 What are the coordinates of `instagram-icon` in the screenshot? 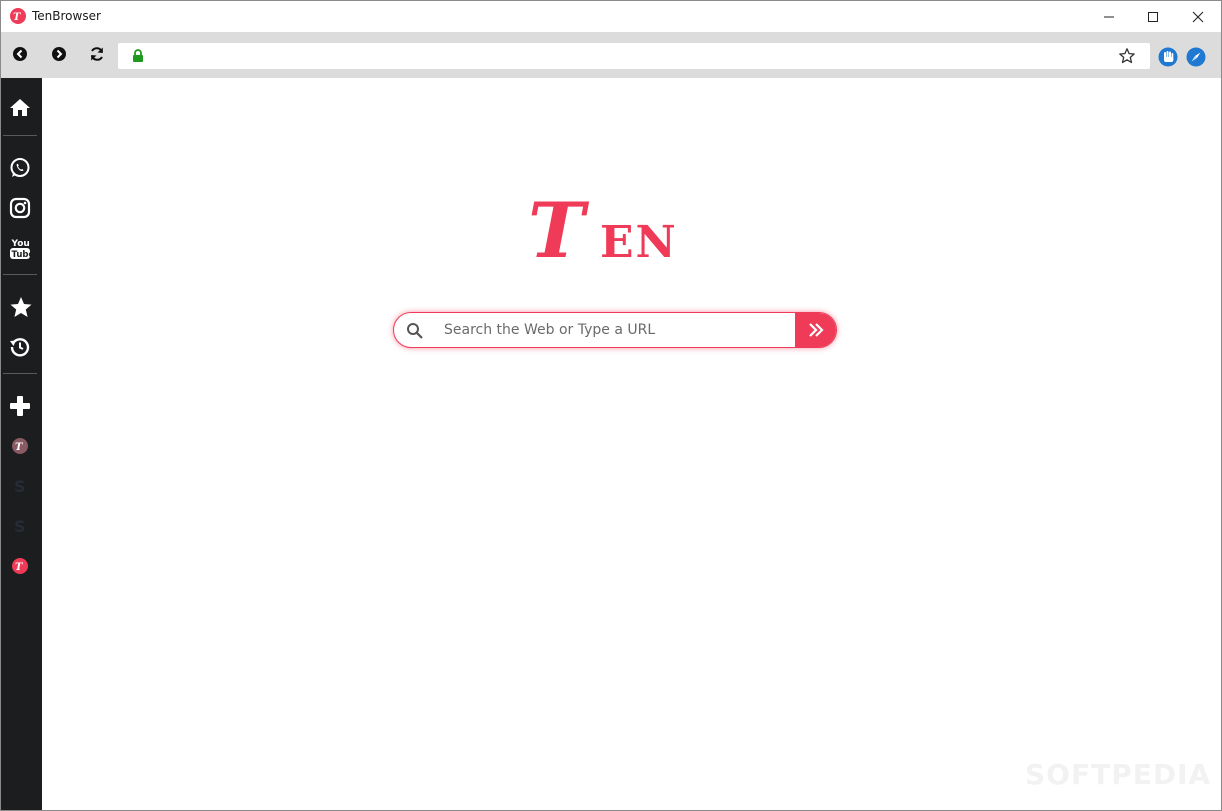 It's located at (20, 208).